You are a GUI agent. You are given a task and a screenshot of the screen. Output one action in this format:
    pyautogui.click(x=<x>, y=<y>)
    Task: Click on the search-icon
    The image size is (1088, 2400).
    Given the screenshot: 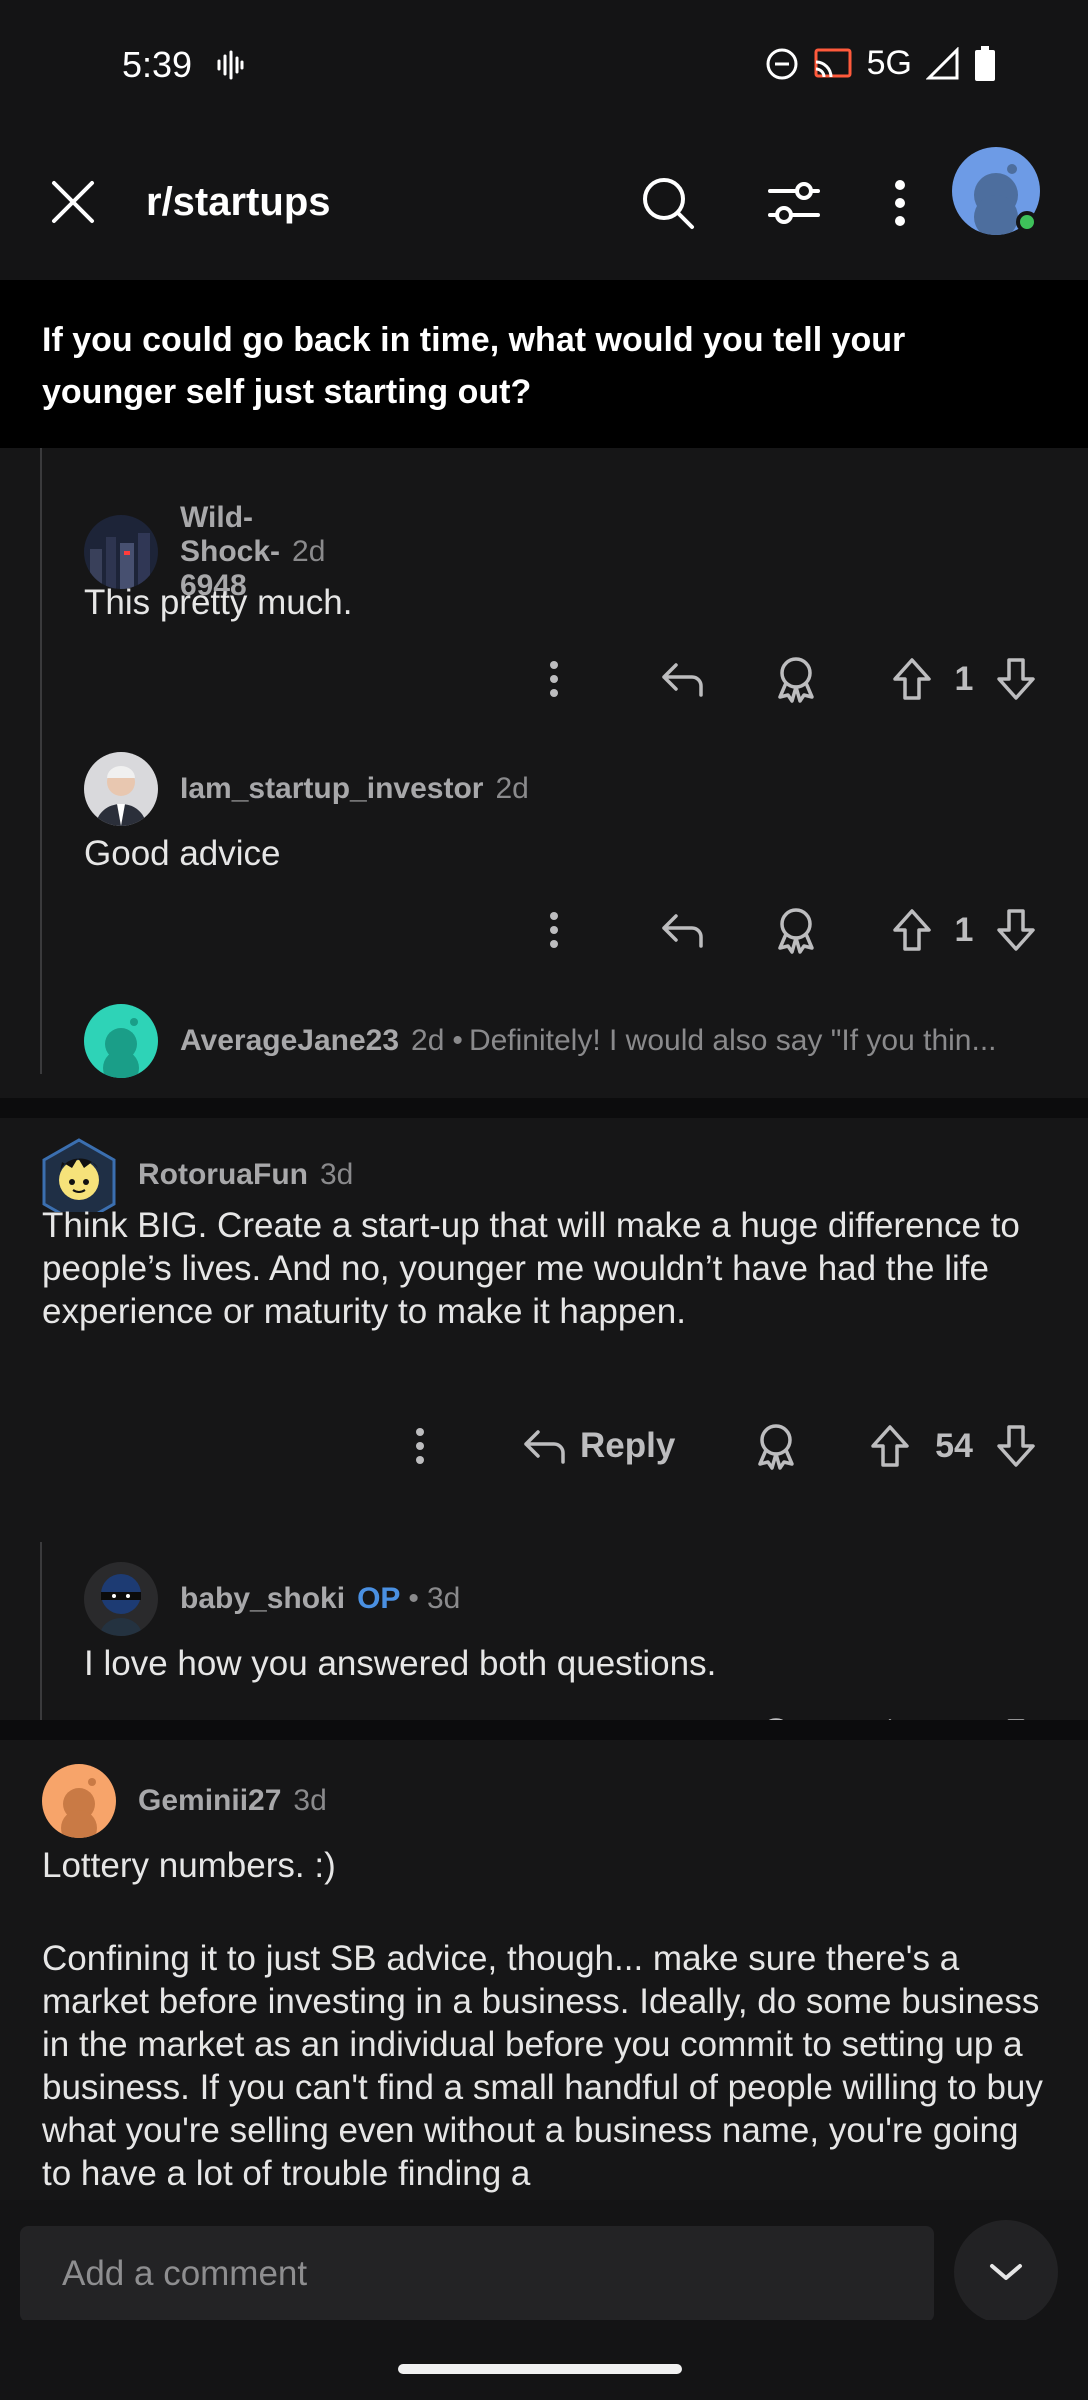 What is the action you would take?
    pyautogui.click(x=668, y=203)
    